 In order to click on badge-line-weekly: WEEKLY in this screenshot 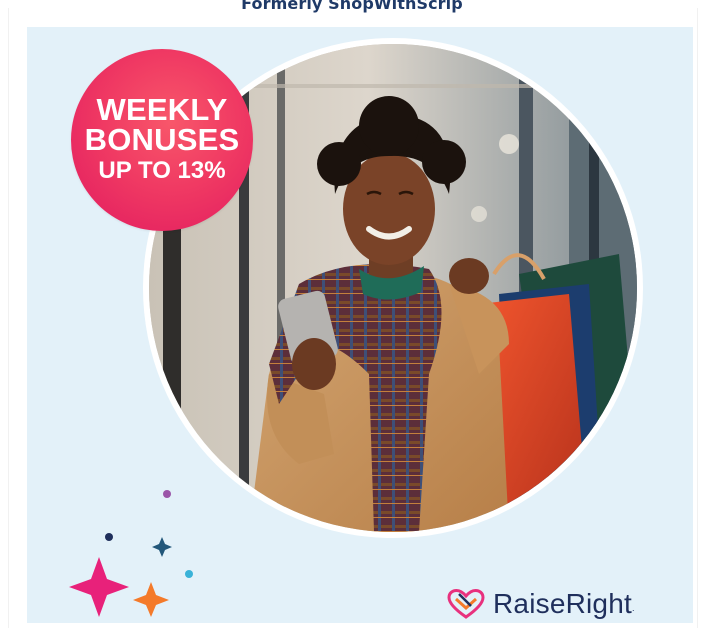, I will do `click(162, 109)`.